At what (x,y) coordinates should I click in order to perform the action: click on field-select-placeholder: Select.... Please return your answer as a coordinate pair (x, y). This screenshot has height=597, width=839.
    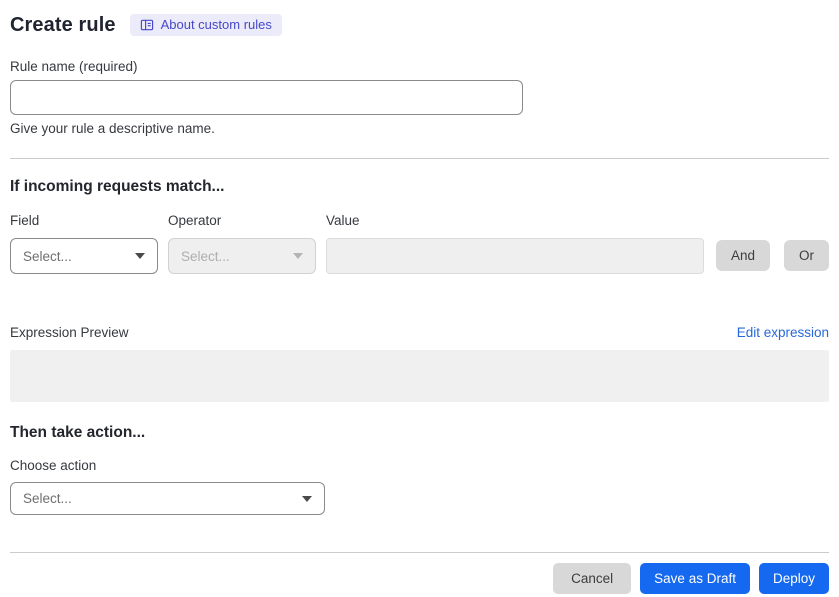
    Looking at the image, I should click on (47, 256).